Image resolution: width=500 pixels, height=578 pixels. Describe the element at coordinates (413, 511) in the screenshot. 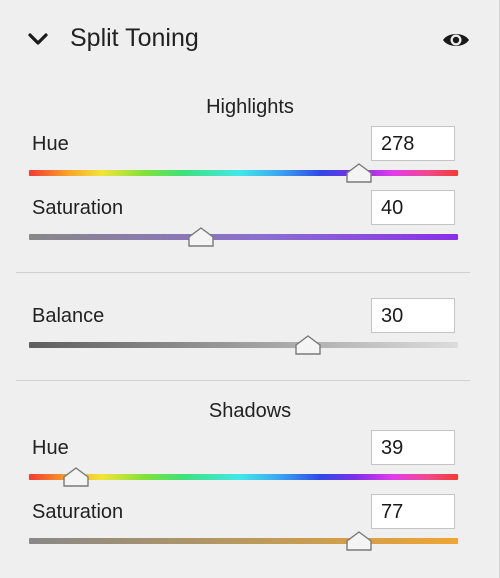

I see `shadows-saturation-input: 77` at that location.